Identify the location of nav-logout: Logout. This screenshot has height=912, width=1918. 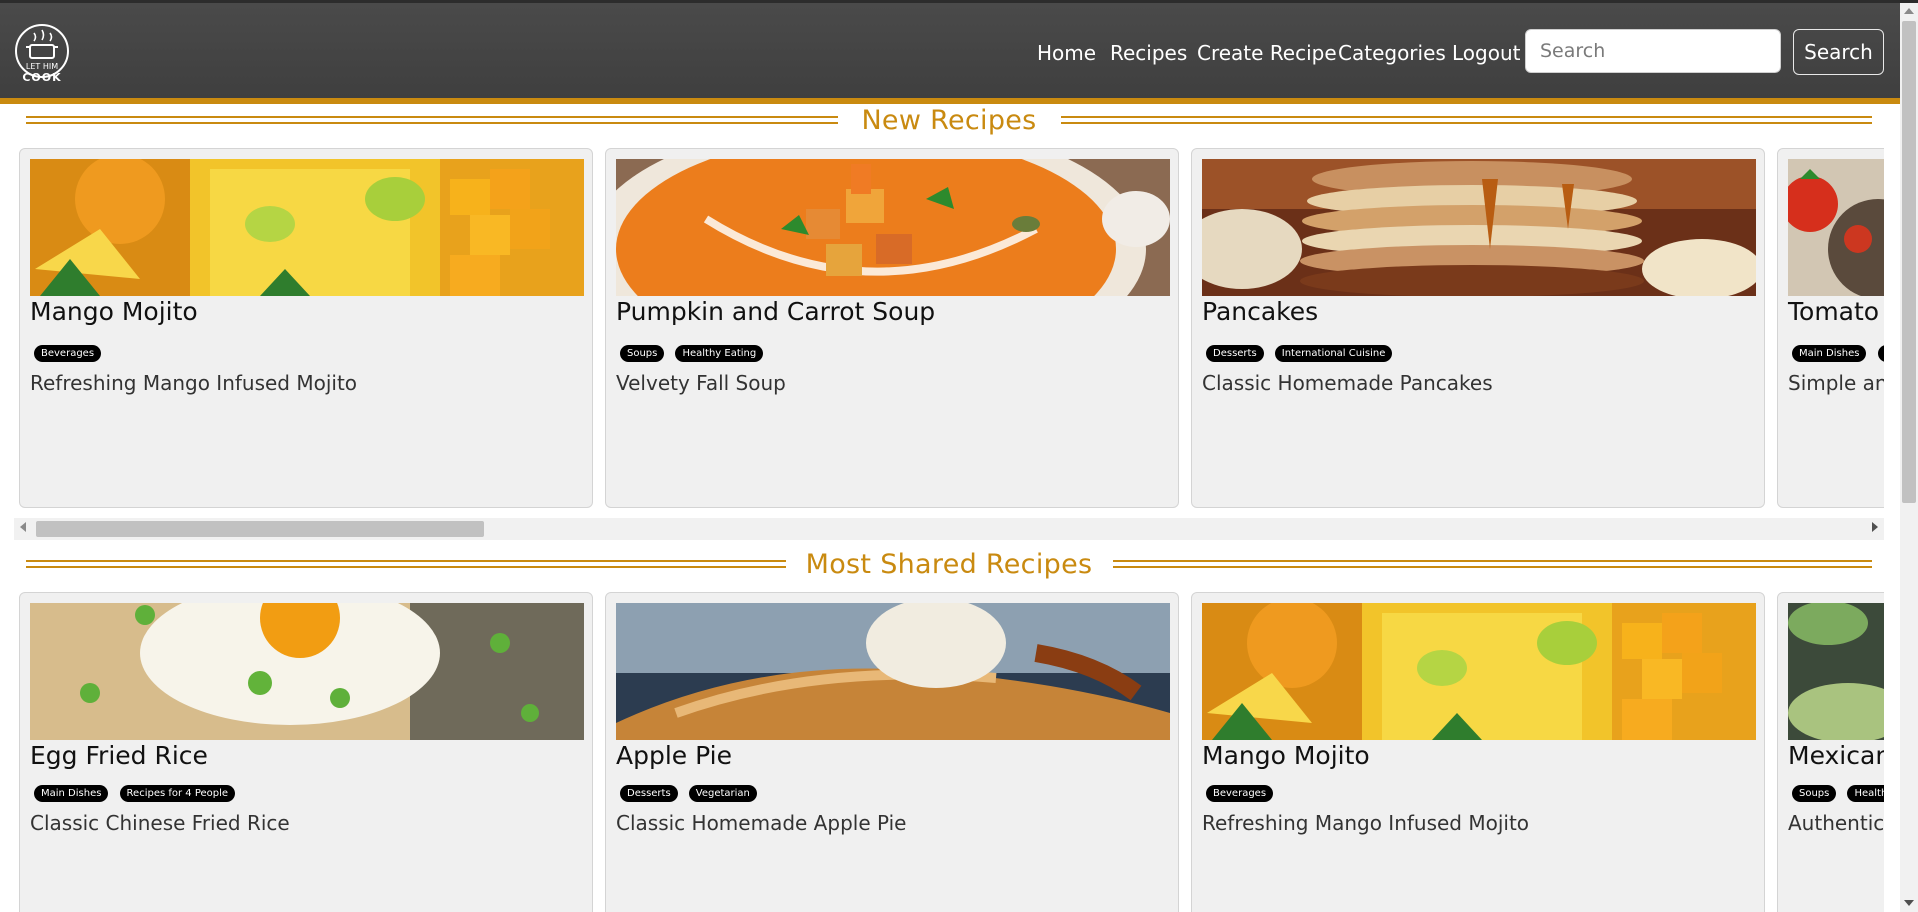
(1486, 53).